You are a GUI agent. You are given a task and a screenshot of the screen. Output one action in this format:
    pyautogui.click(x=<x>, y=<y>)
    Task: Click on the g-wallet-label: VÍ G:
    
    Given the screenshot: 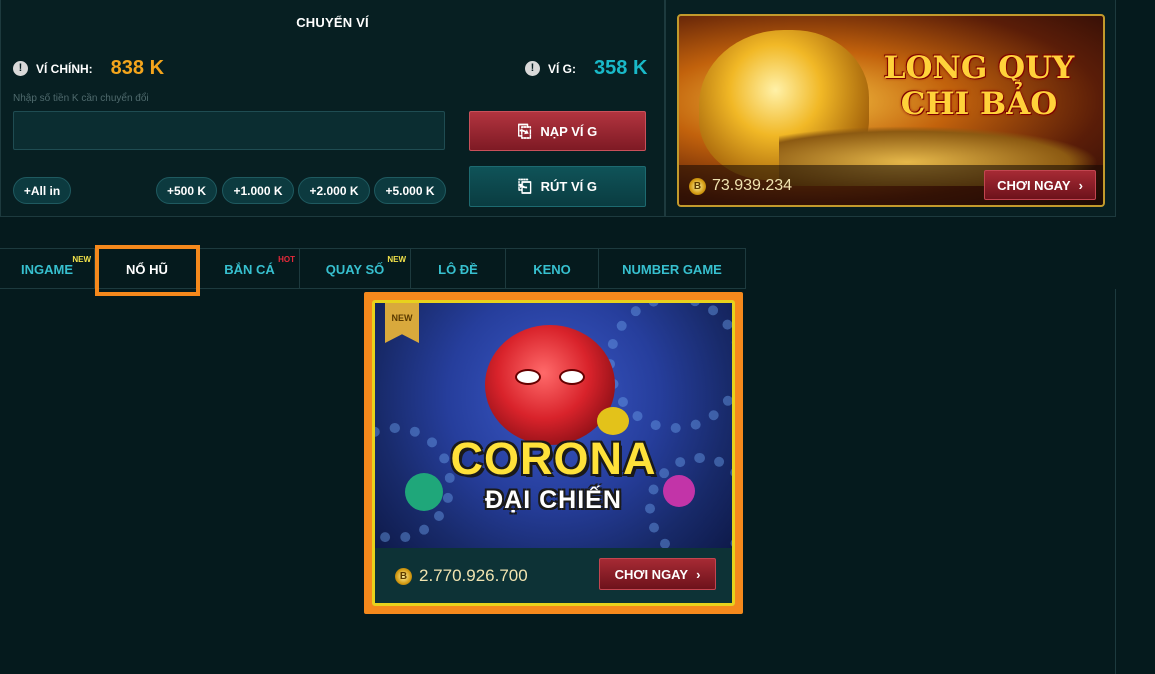 What is the action you would take?
    pyautogui.click(x=562, y=68)
    